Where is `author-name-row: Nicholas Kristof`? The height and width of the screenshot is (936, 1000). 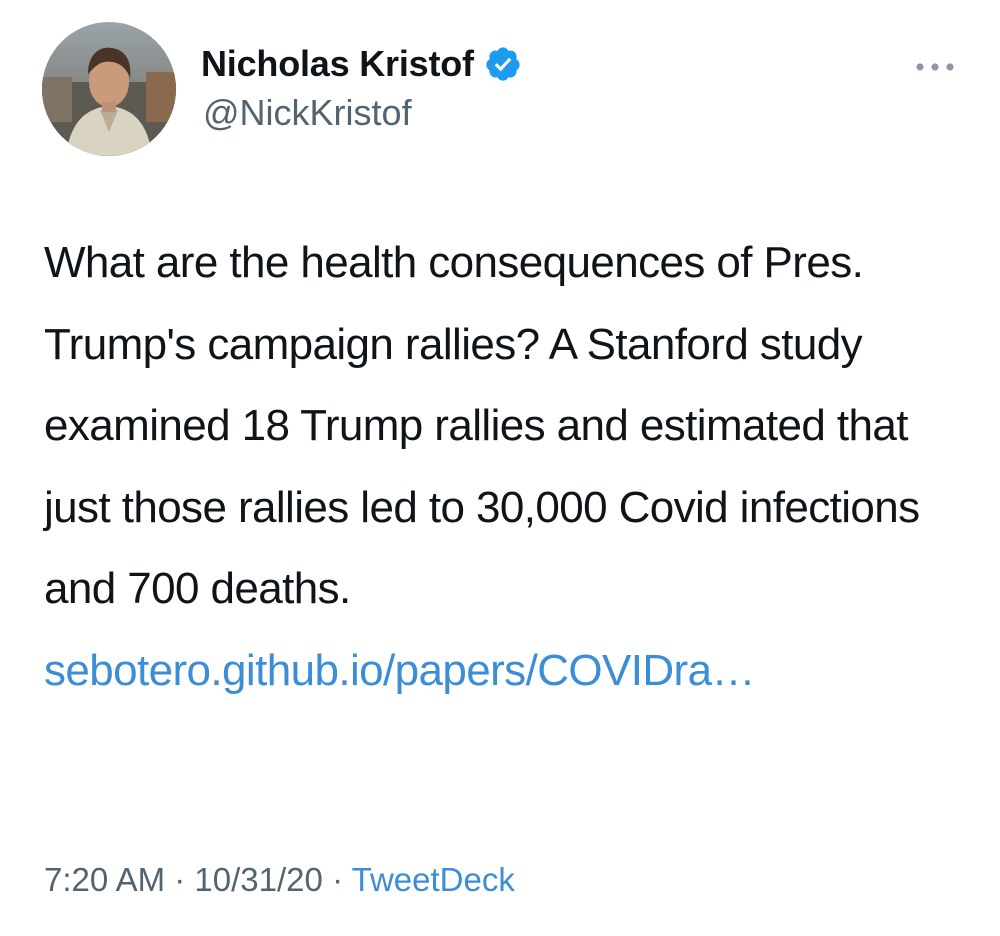
author-name-row: Nicholas Kristof is located at coordinates (361, 64).